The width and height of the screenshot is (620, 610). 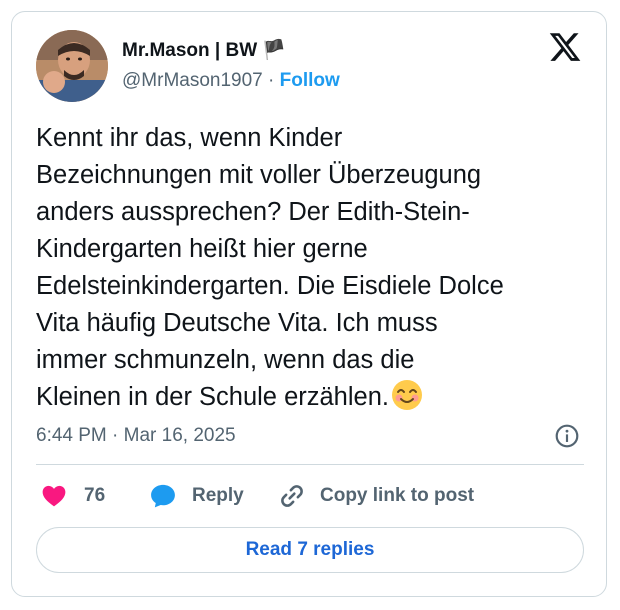 What do you see at coordinates (192, 80) in the screenshot?
I see `author-handle: @MrMason1907` at bounding box center [192, 80].